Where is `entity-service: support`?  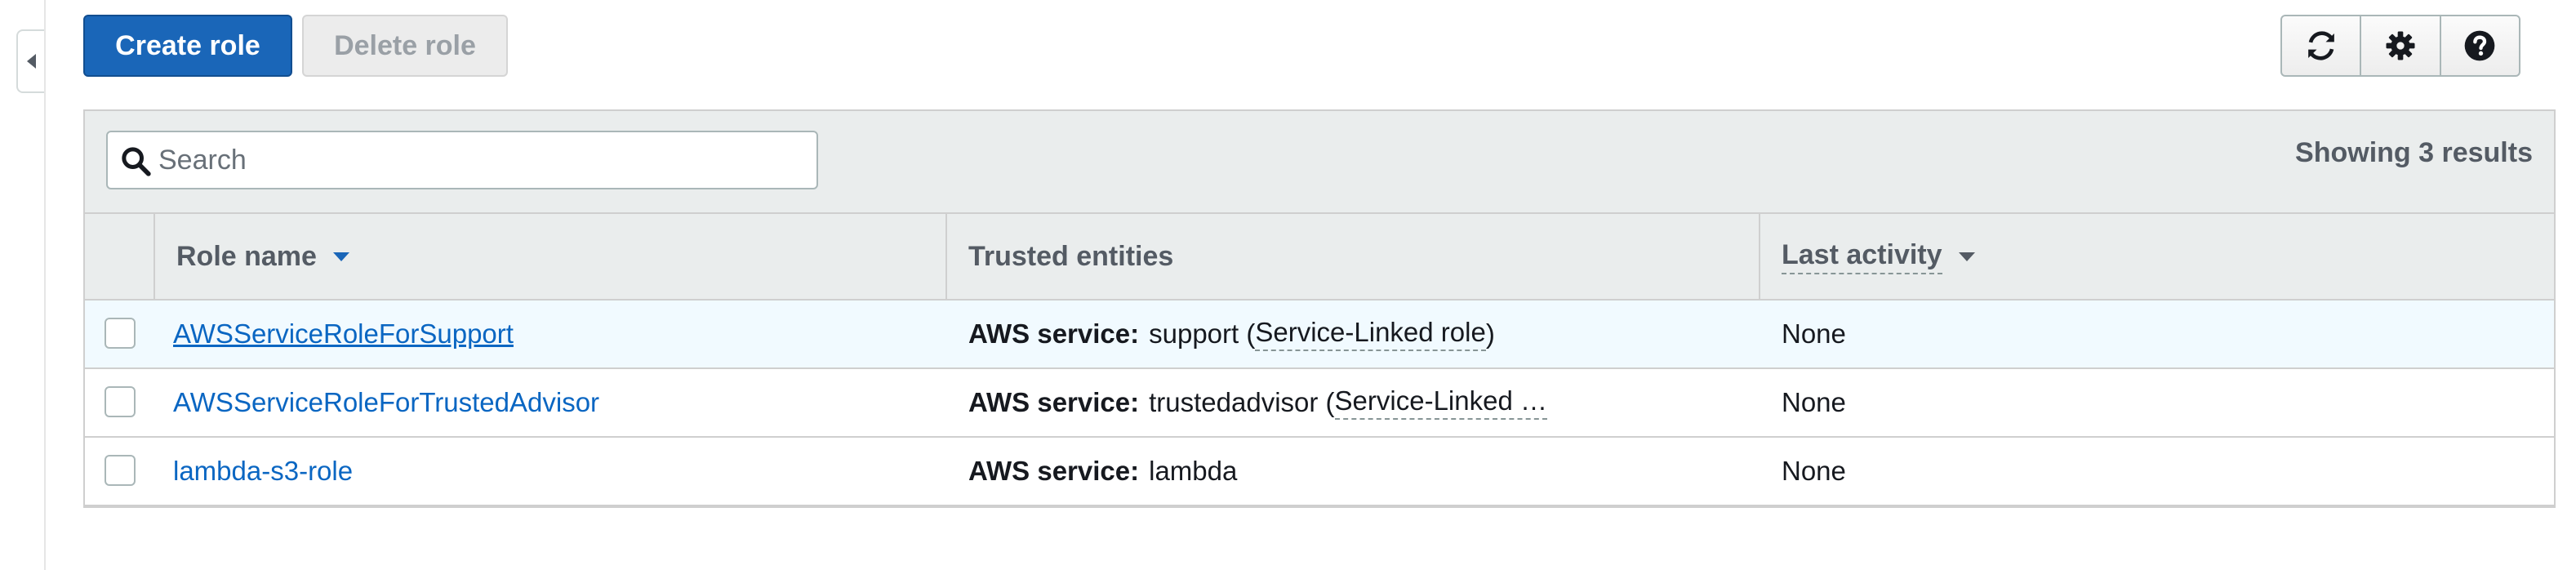
entity-service: support is located at coordinates (1194, 333).